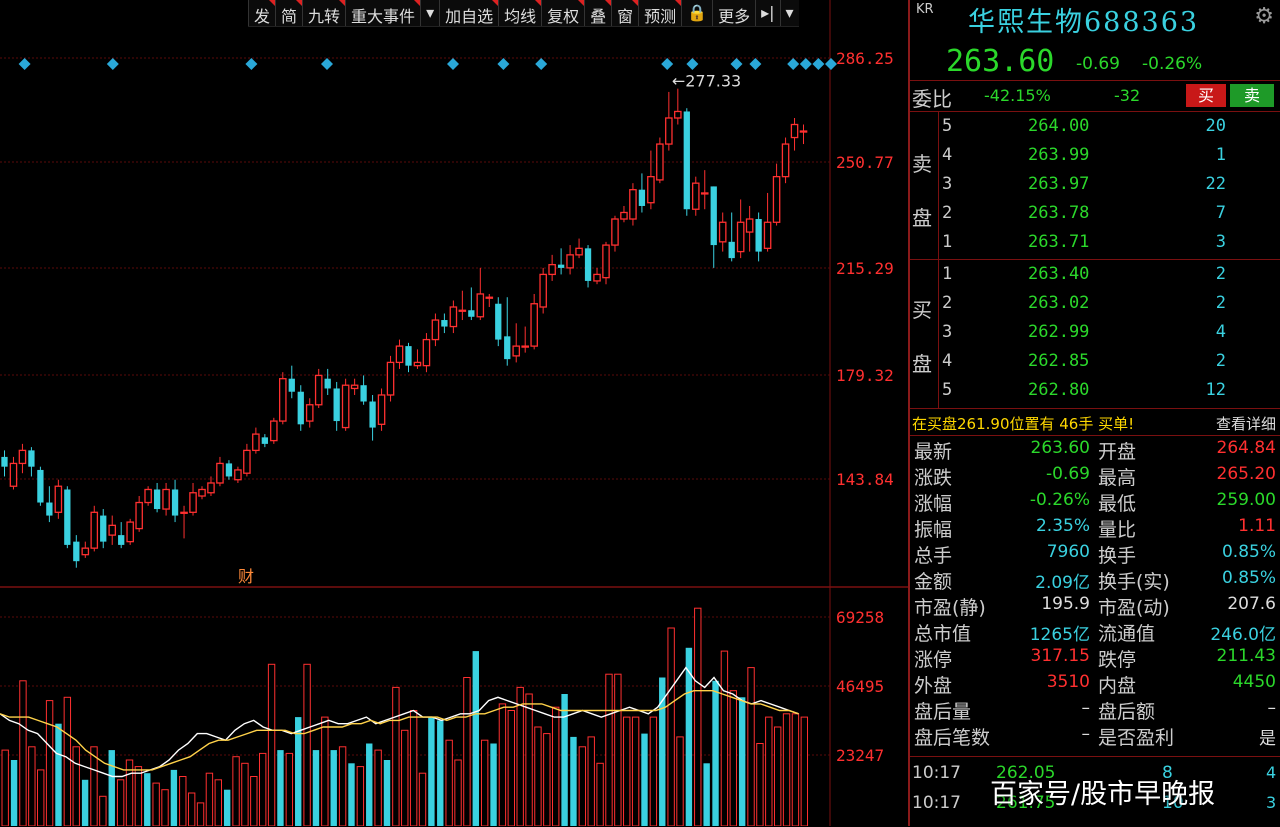 The height and width of the screenshot is (827, 1280). What do you see at coordinates (598, 13) in the screenshot?
I see `toolbar-item-8: 叠` at bounding box center [598, 13].